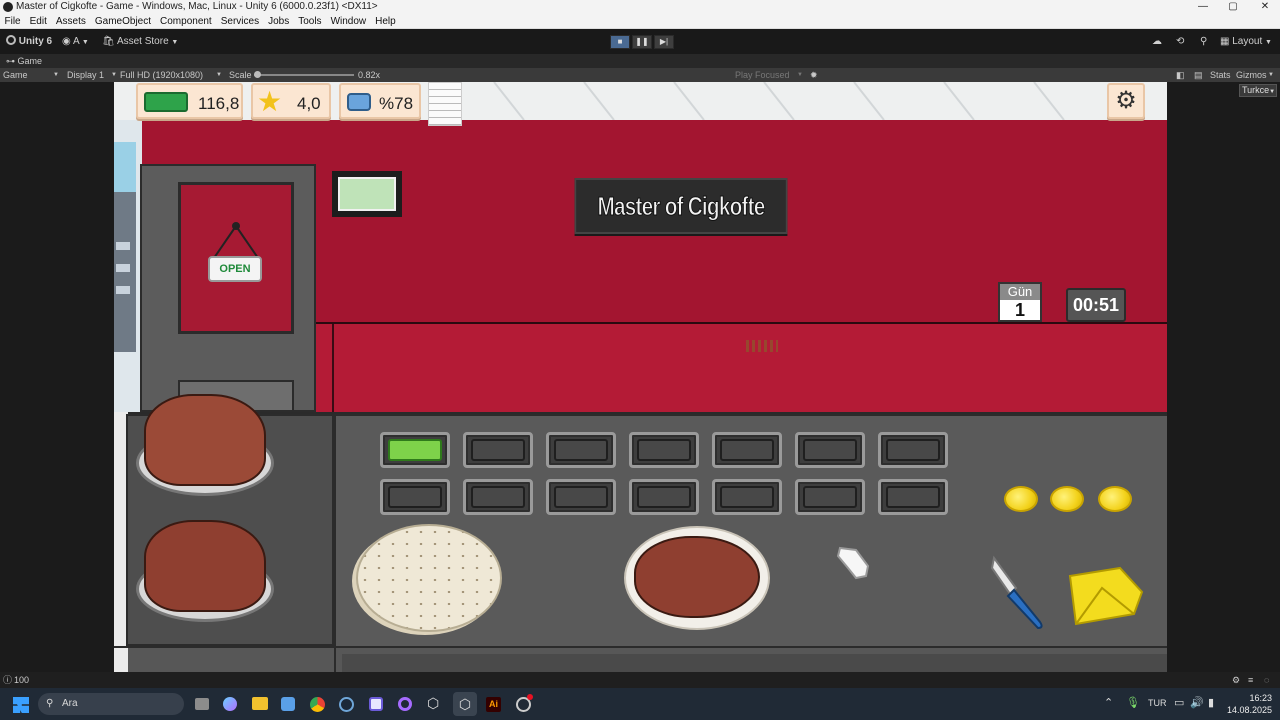  What do you see at coordinates (1236, 680) in the screenshot?
I see `debug-icon: ⚙` at bounding box center [1236, 680].